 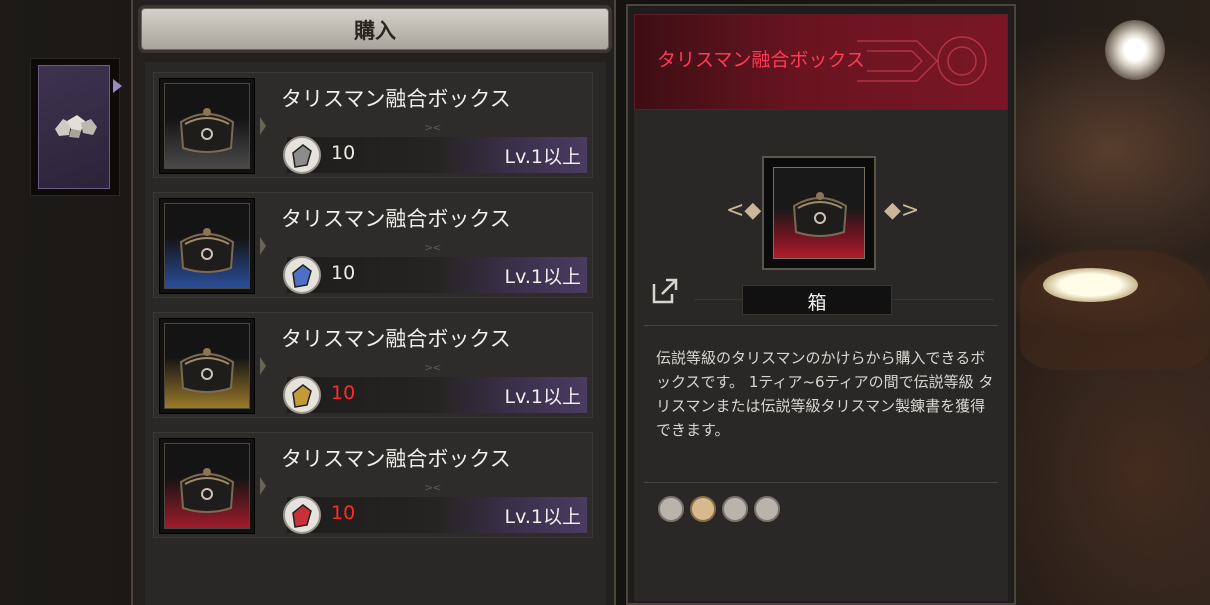 I want to click on tools-icon, so click(x=767, y=509).